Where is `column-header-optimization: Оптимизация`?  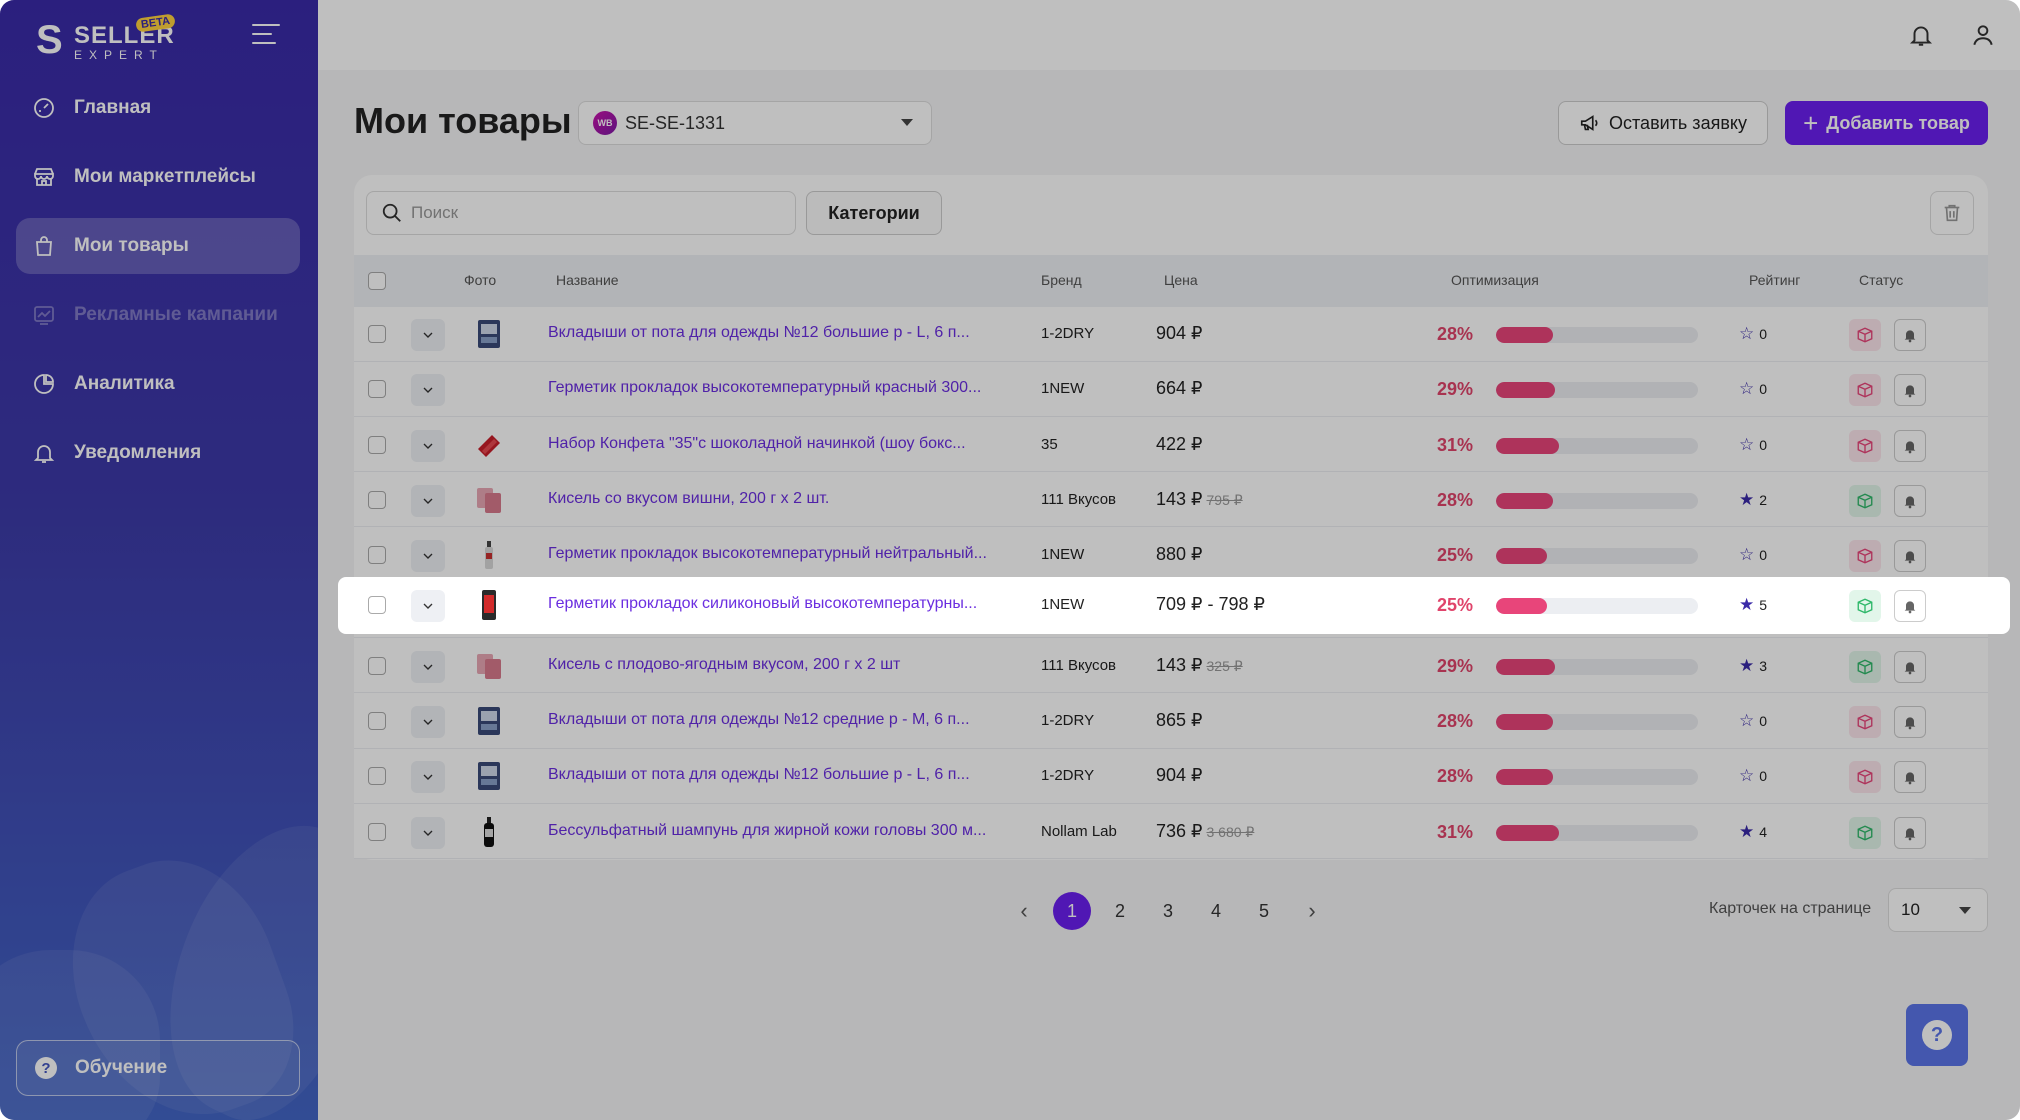
column-header-optimization: Оптимизация is located at coordinates (1495, 280).